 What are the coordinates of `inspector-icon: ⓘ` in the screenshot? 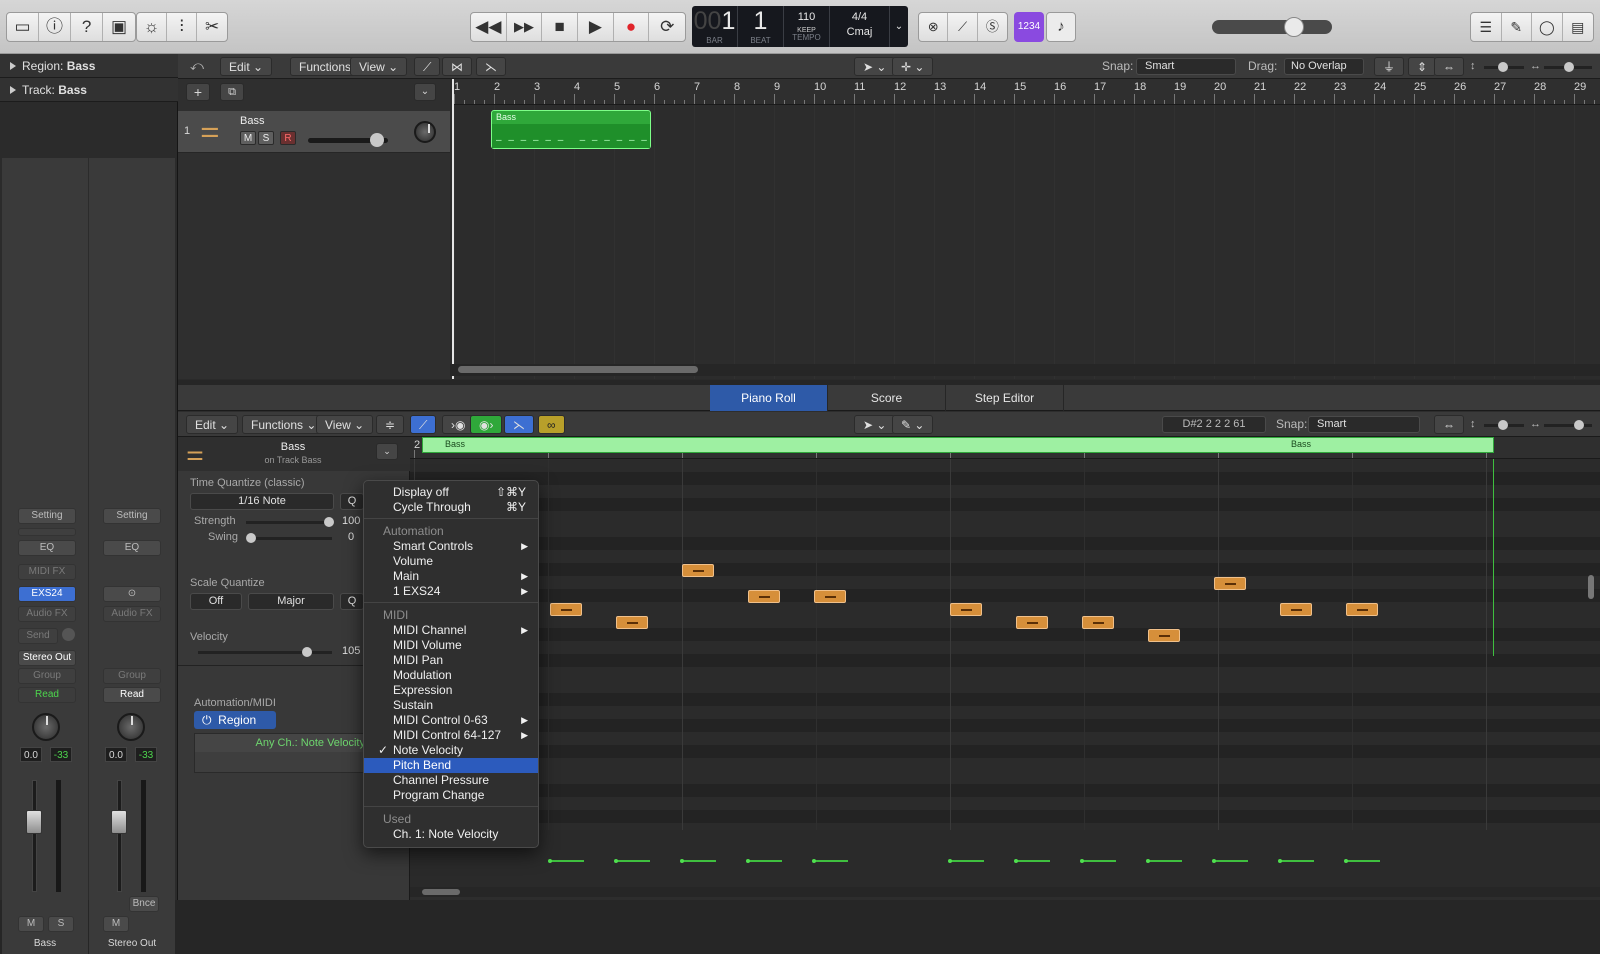 It's located at (55, 27).